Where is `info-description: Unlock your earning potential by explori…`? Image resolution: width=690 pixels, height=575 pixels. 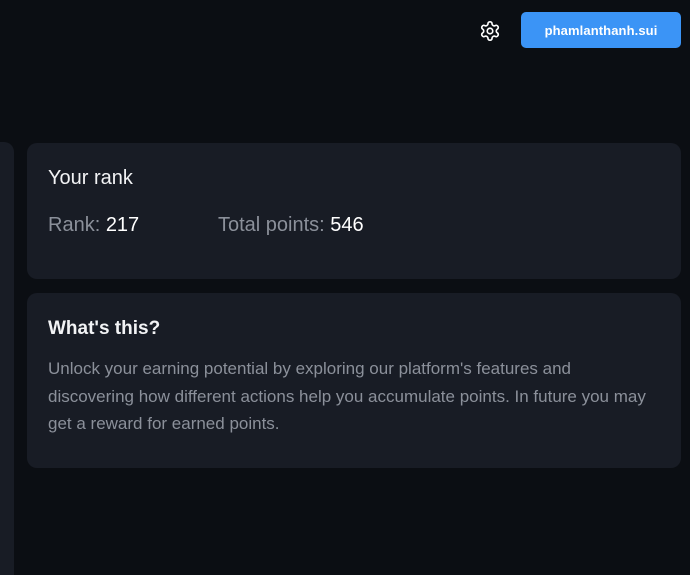
info-description: Unlock your earning potential by explori… is located at coordinates (347, 396).